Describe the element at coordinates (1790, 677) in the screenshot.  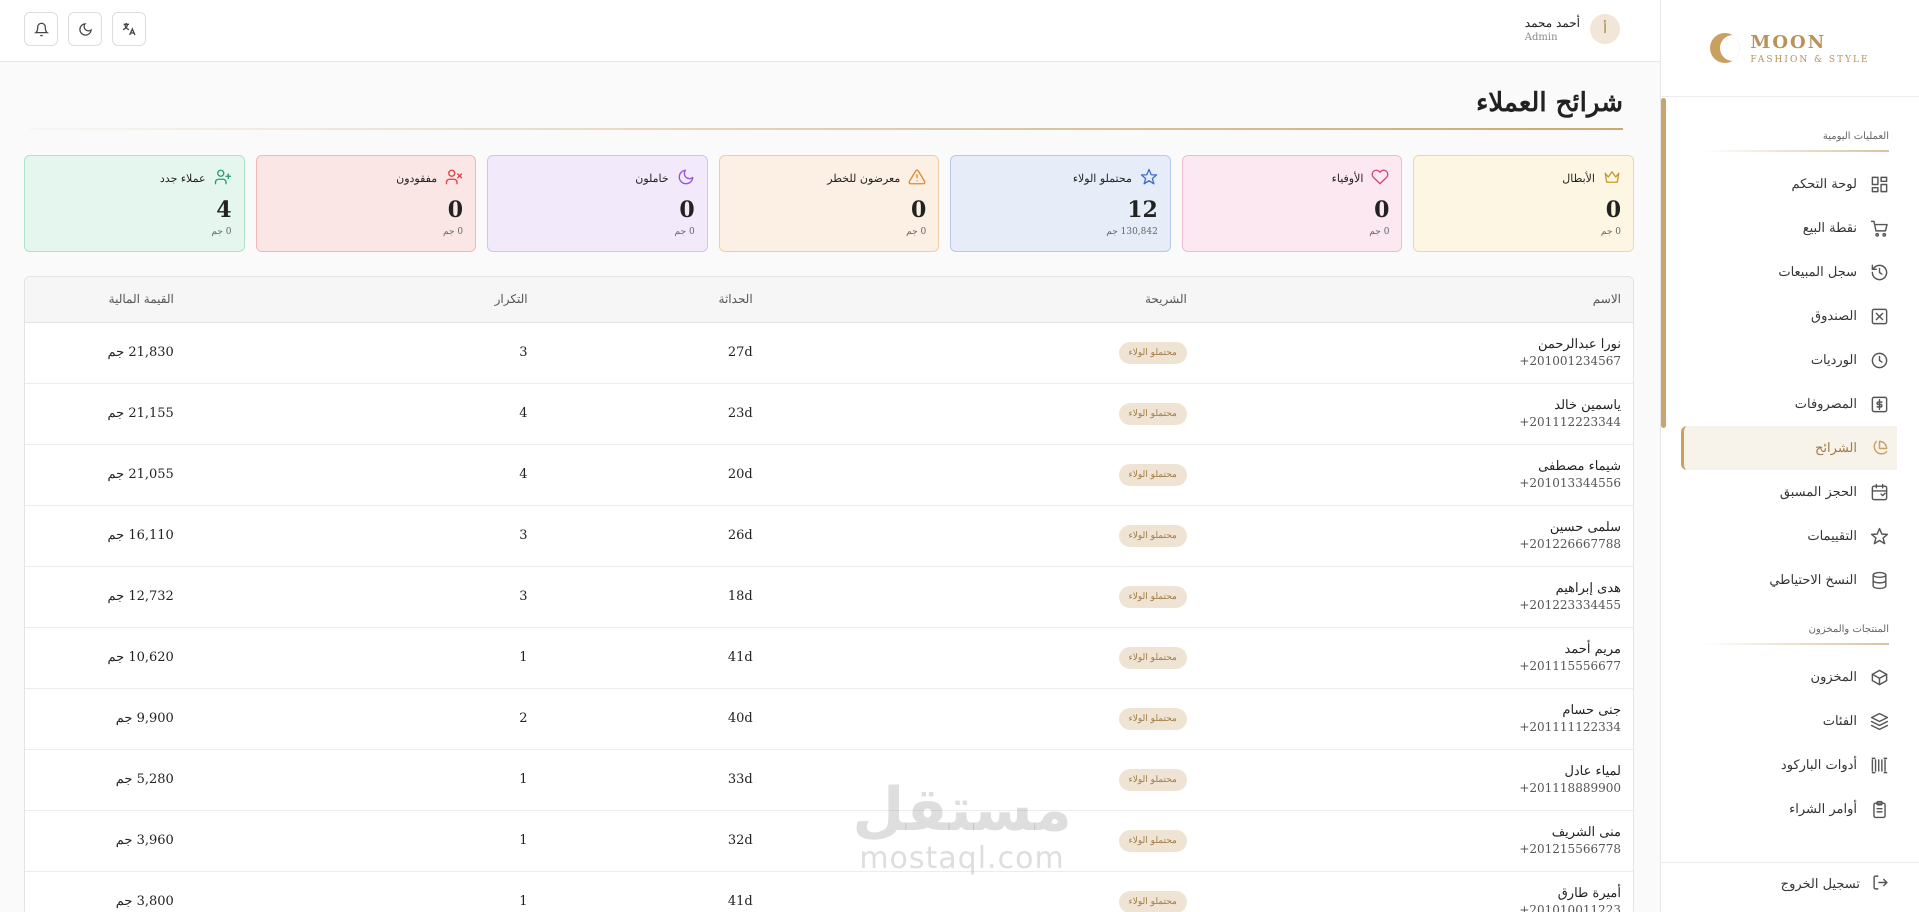
I see `sidebar-item-box: المخزون` at that location.